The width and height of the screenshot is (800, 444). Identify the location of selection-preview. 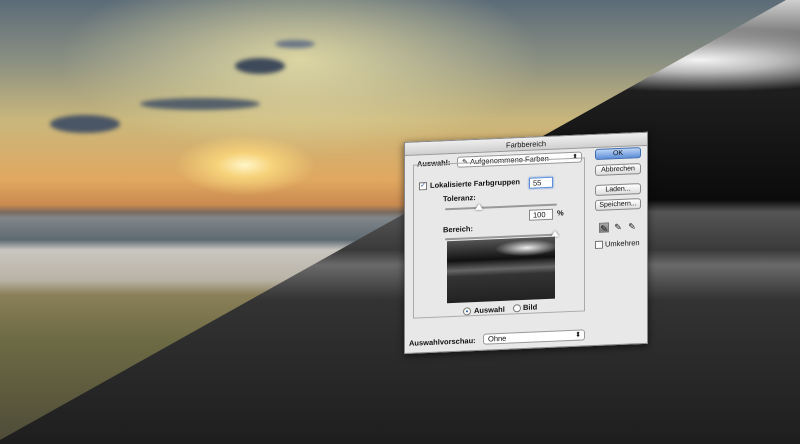
(501, 270).